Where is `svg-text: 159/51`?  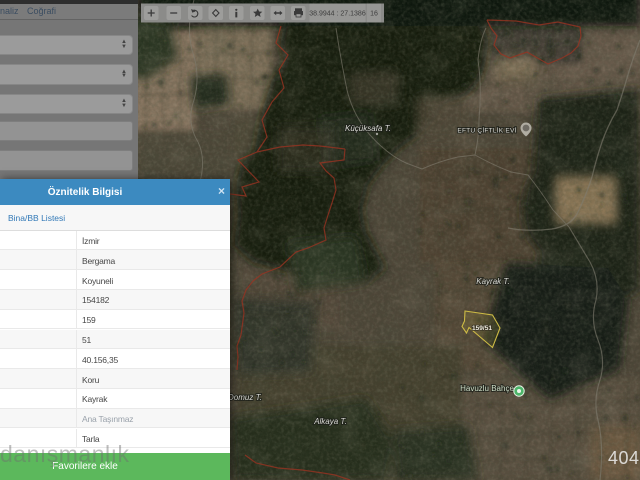
svg-text: 159/51 is located at coordinates (482, 328).